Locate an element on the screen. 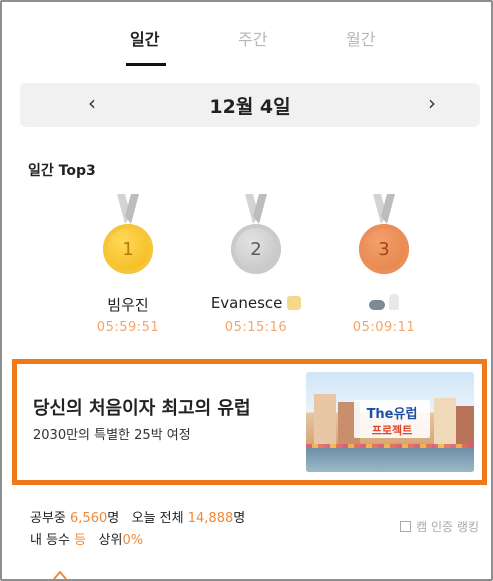  tab-weekly: 주간 is located at coordinates (252, 38).